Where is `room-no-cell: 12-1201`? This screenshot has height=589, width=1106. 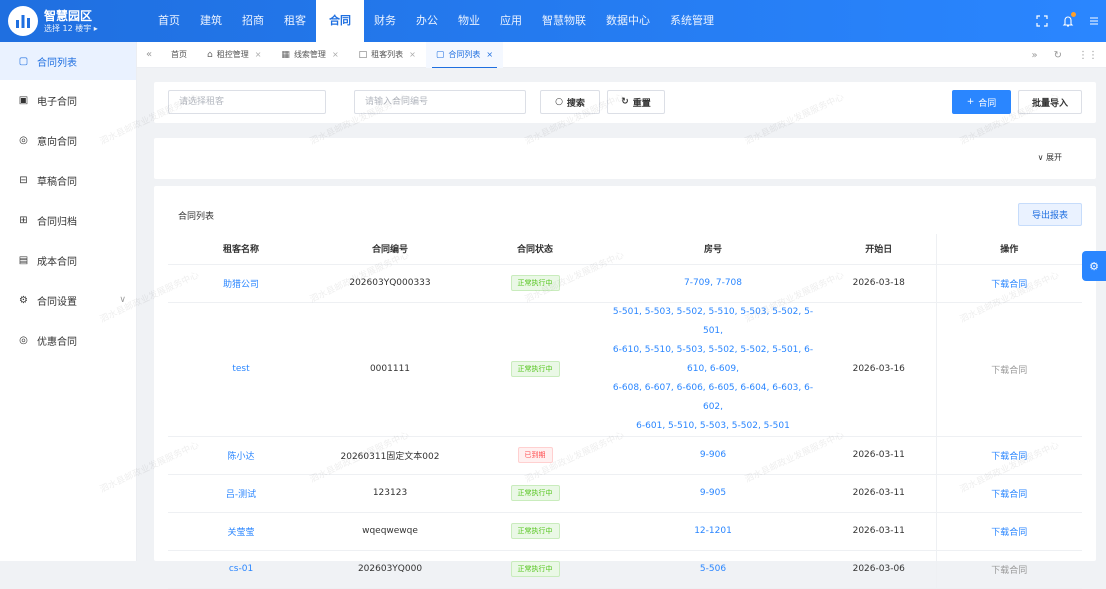 room-no-cell: 12-1201 is located at coordinates (713, 531).